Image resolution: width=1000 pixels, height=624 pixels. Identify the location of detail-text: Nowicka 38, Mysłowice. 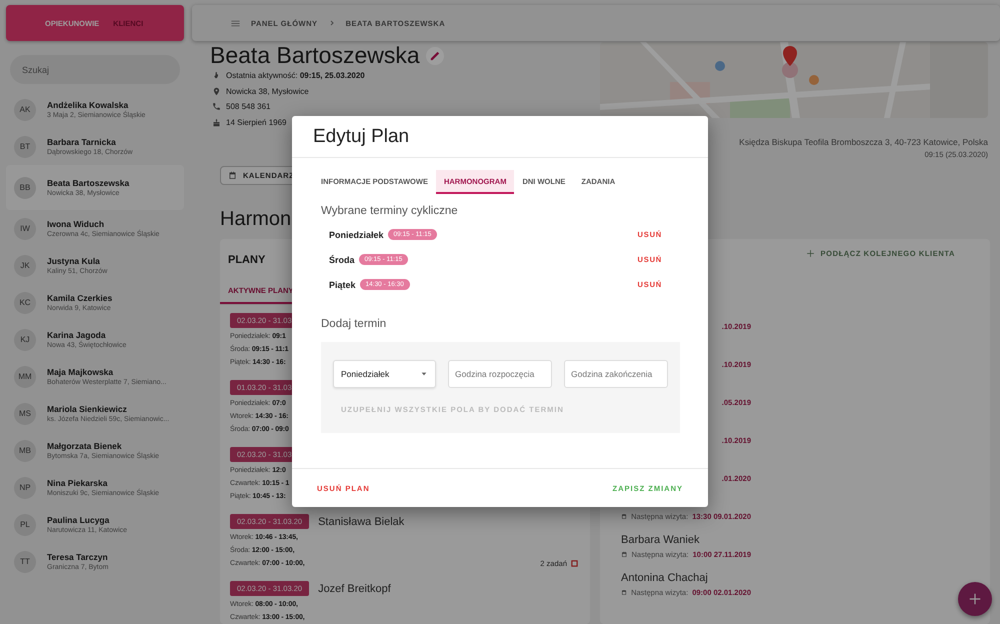
(267, 91).